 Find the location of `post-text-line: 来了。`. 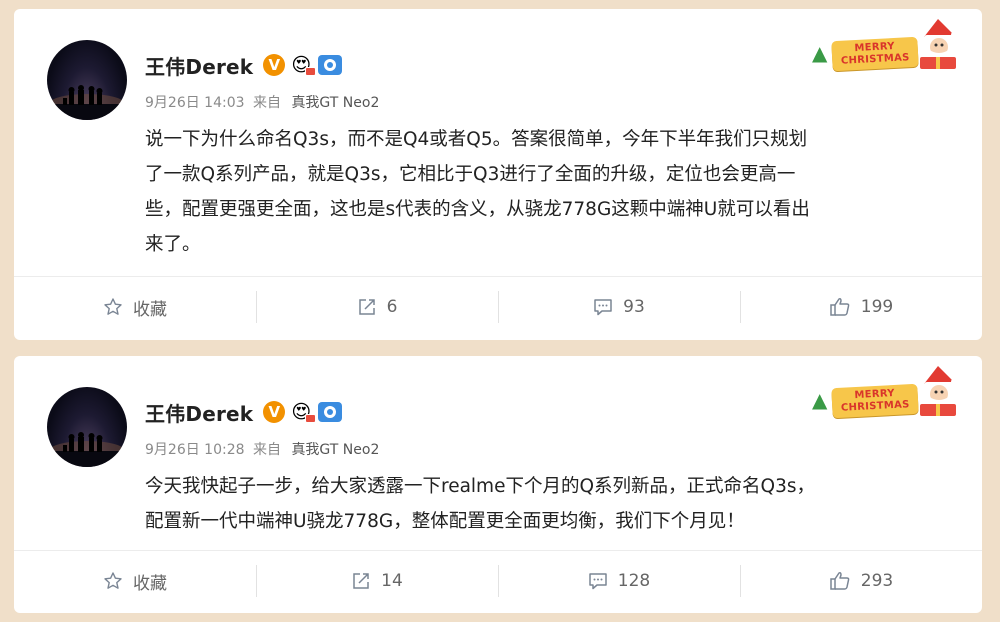

post-text-line: 来了。 is located at coordinates (173, 244).